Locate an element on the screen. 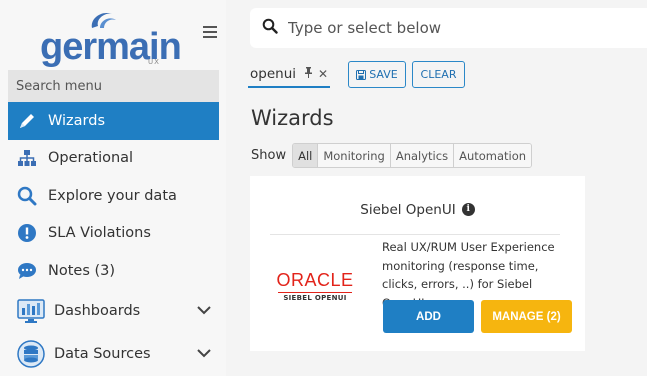  tab-openui: openui ✕ is located at coordinates (289, 75).